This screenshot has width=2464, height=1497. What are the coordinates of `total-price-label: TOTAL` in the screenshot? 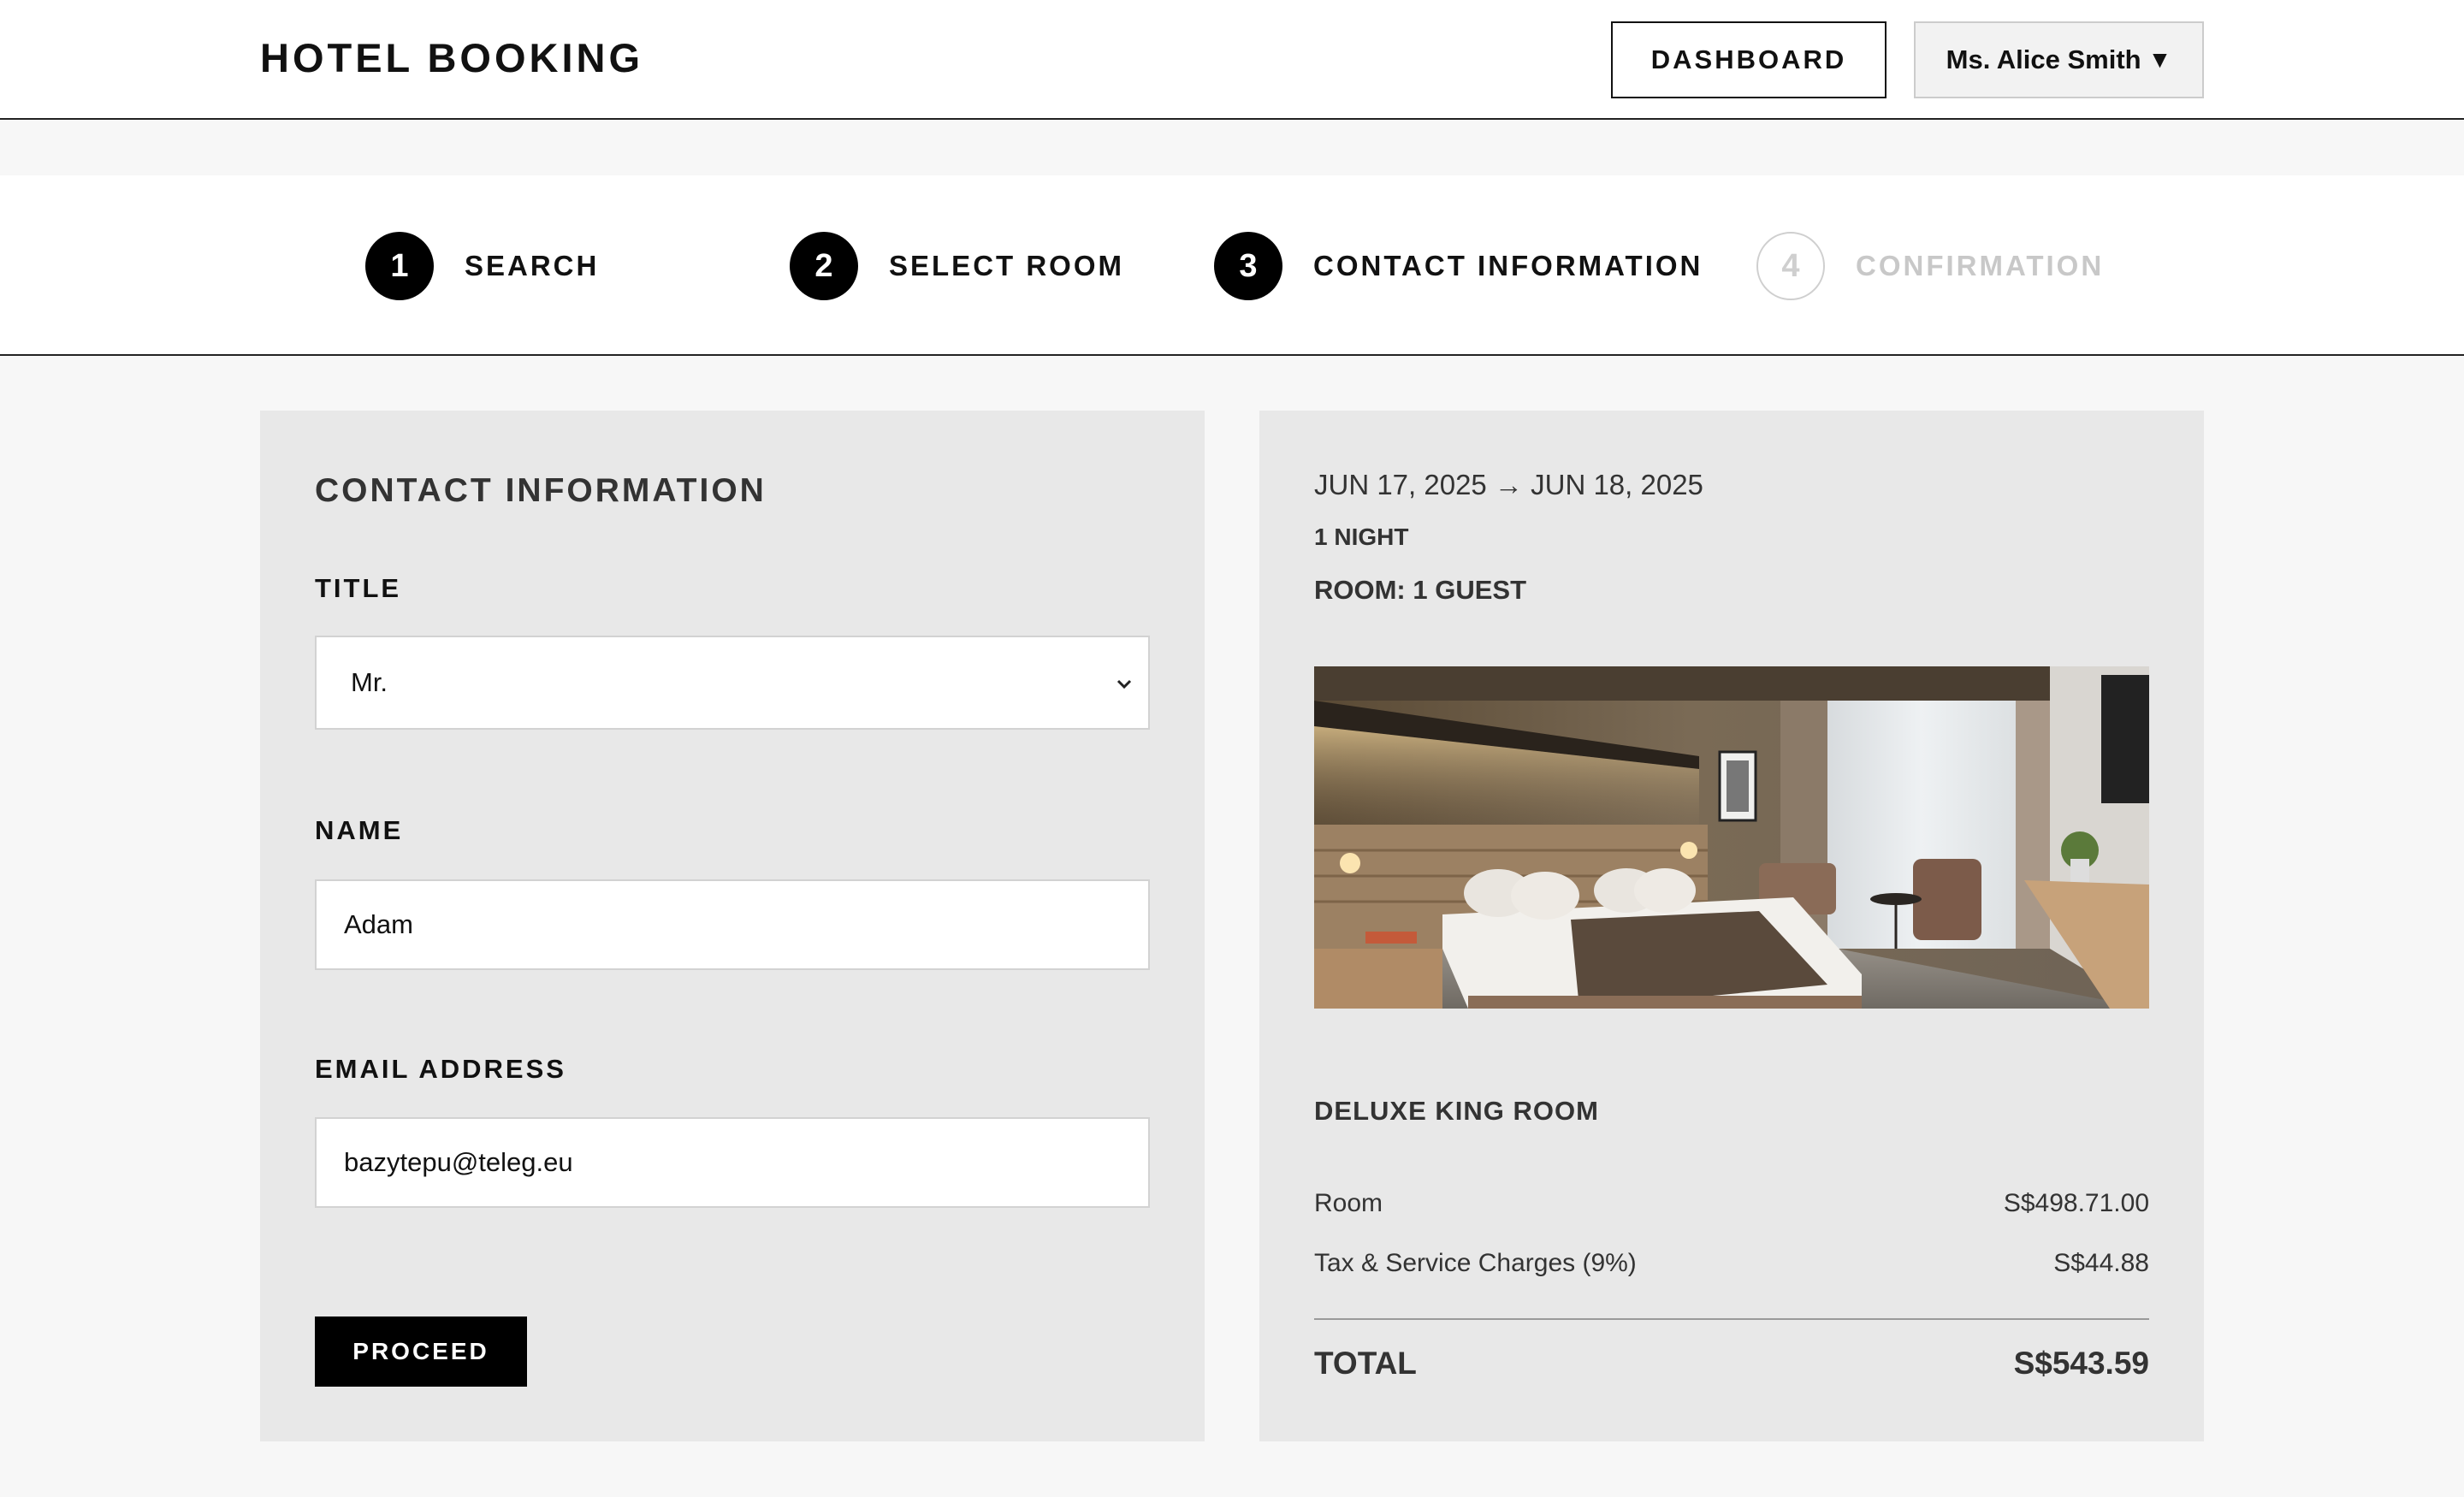 It's located at (1365, 1363).